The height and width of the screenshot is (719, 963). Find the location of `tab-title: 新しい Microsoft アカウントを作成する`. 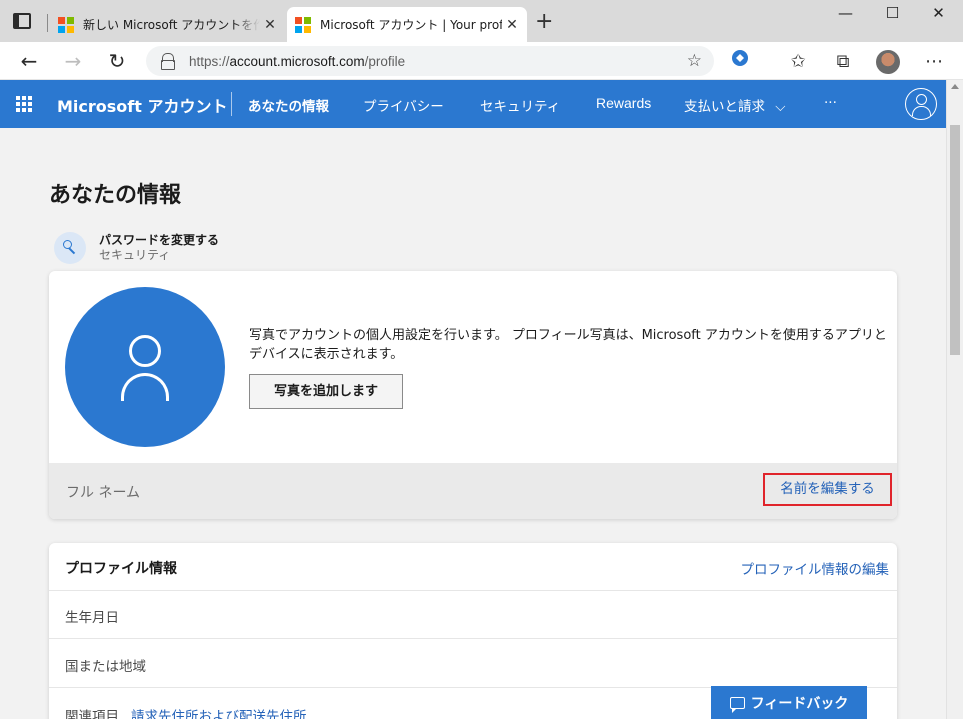

tab-title: 新しい Microsoft アカウントを作成する is located at coordinates (171, 25).